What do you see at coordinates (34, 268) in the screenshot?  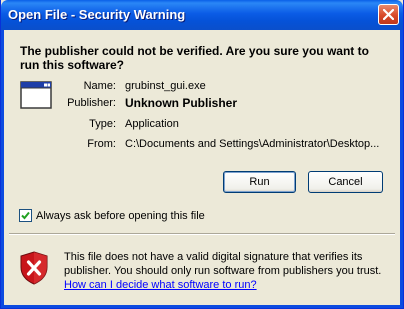 I see `shield-warning-icon` at bounding box center [34, 268].